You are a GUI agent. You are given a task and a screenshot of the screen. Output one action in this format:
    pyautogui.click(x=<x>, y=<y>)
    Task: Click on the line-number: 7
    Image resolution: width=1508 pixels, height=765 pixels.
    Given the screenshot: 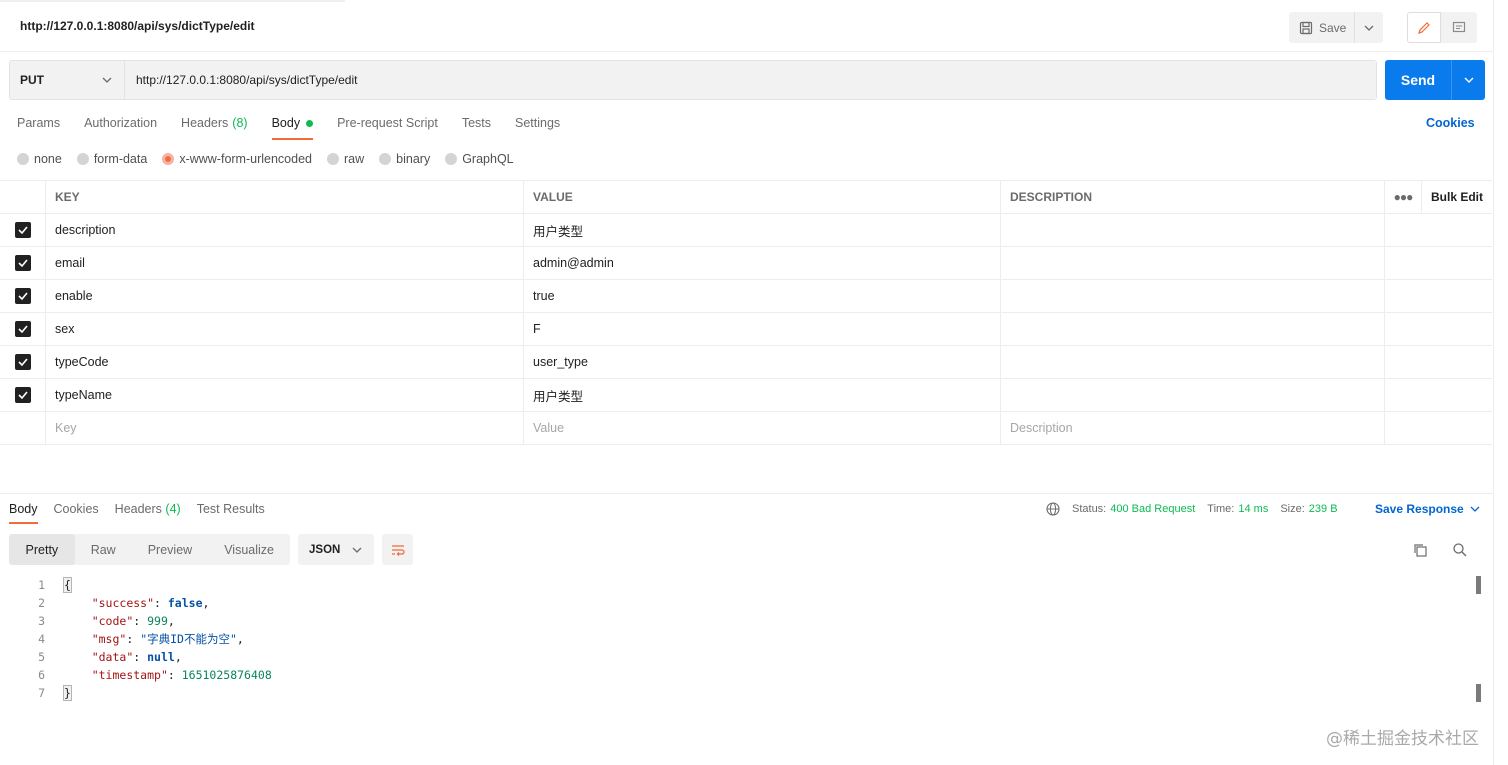 What is the action you would take?
    pyautogui.click(x=41, y=693)
    